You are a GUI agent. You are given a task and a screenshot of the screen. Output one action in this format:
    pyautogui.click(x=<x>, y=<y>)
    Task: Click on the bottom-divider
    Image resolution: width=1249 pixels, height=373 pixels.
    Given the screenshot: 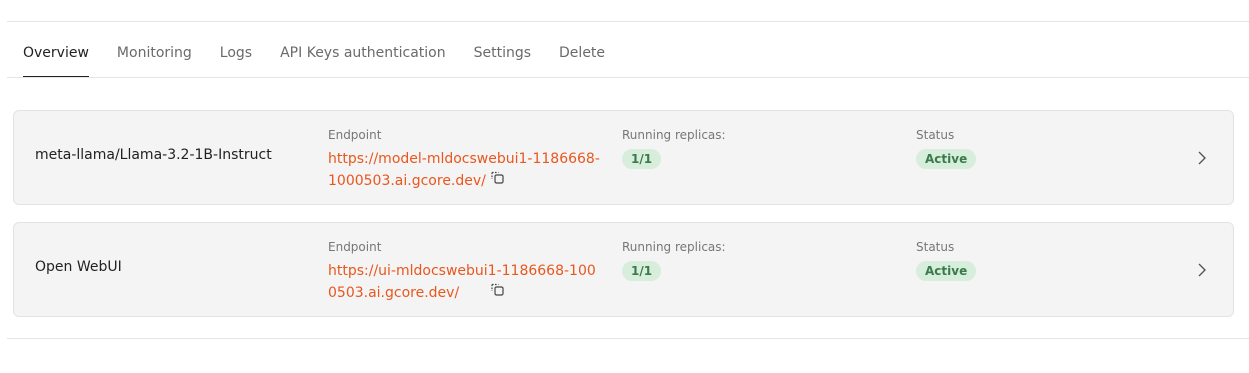 What is the action you would take?
    pyautogui.click(x=628, y=338)
    